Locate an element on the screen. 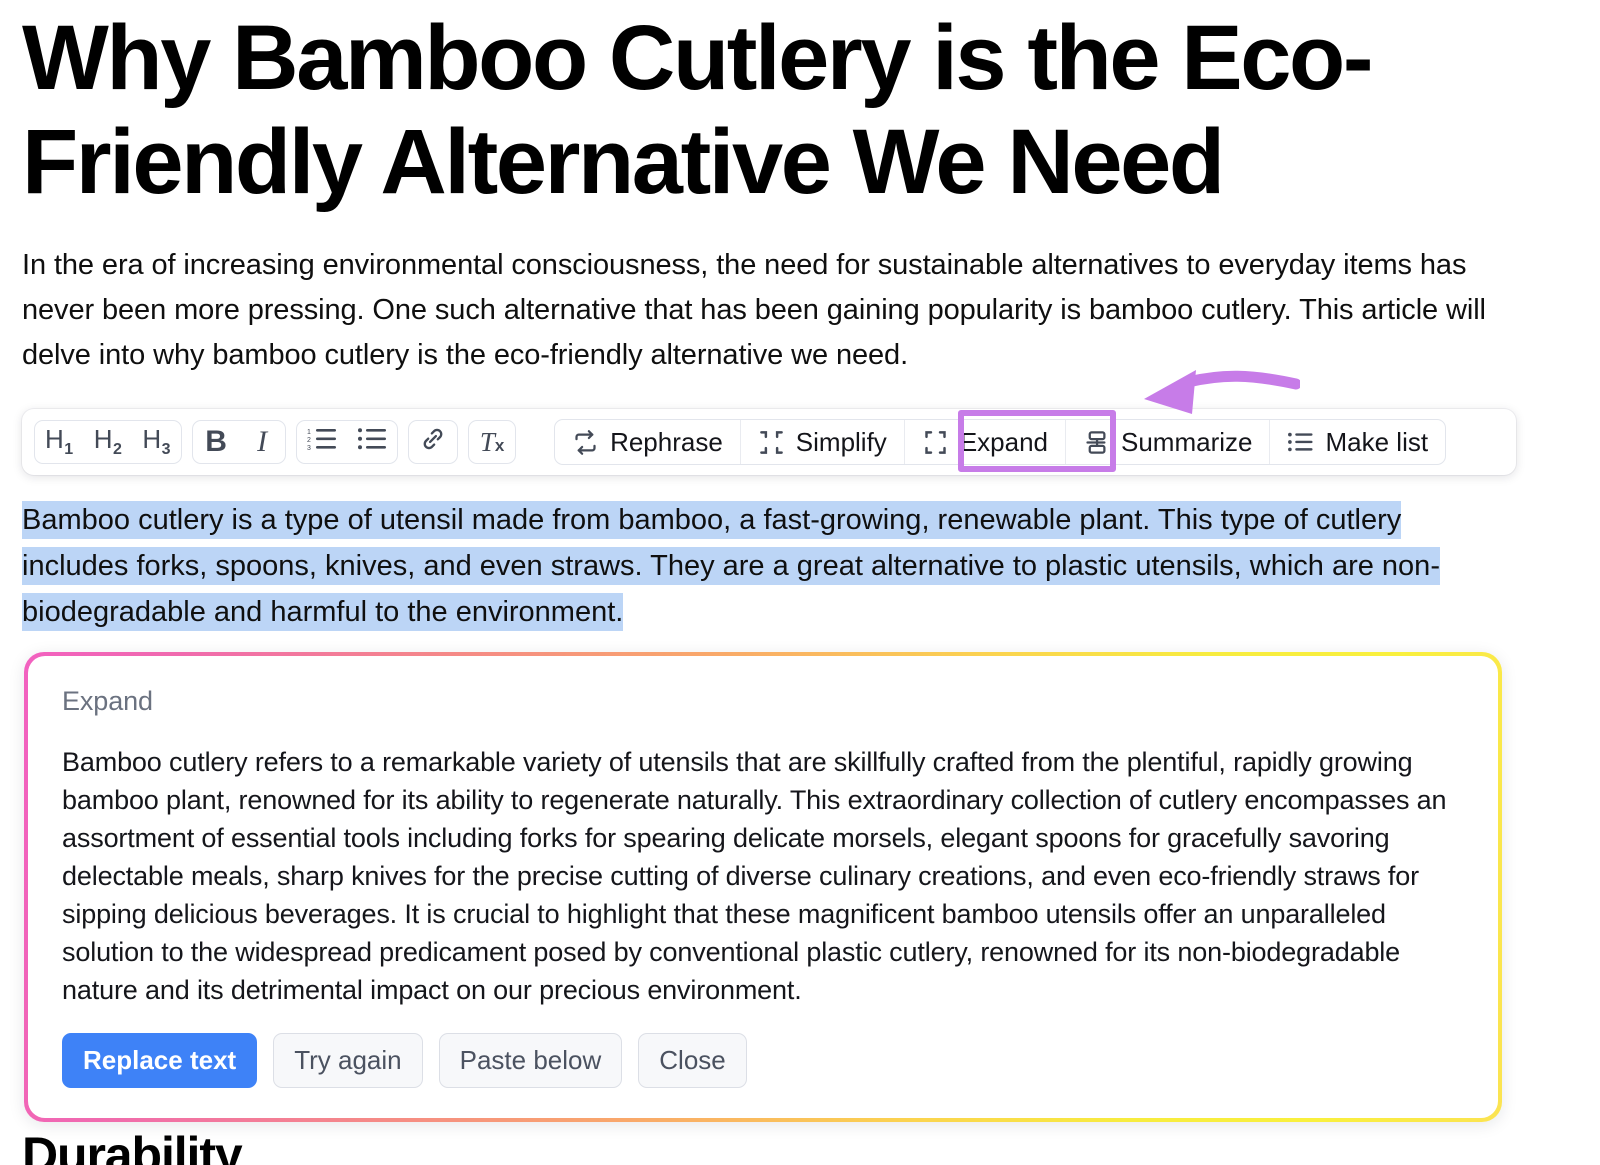 Image resolution: width=1600 pixels, height=1165 pixels. next-section-heading: Durability is located at coordinates (132, 1146).